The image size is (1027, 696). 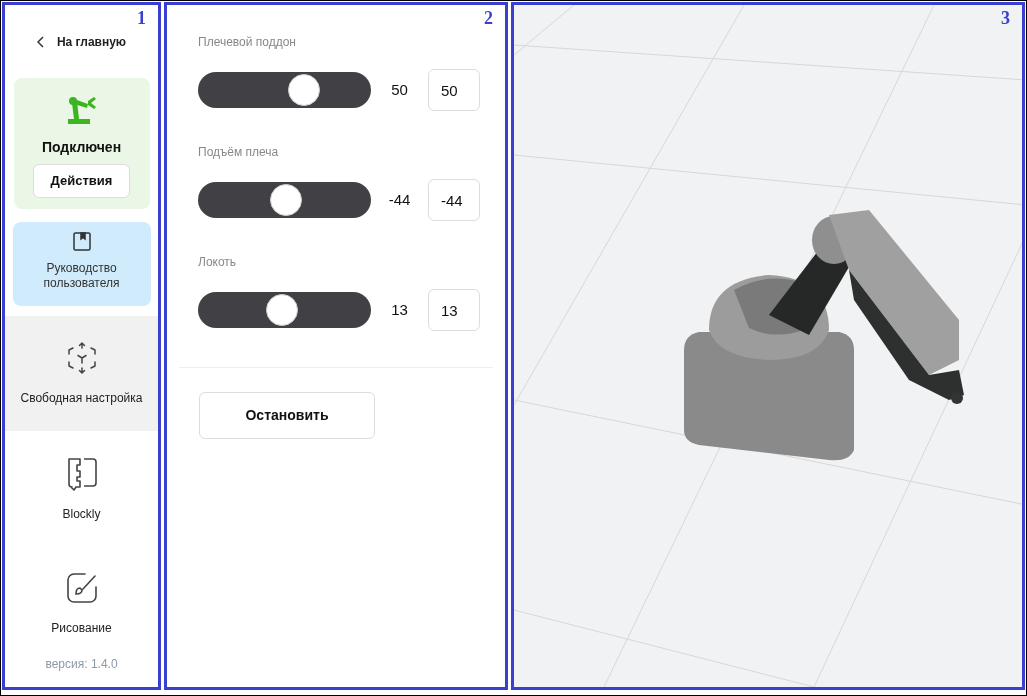 What do you see at coordinates (239, 152) in the screenshot?
I see `joint-label: Подъём плеча` at bounding box center [239, 152].